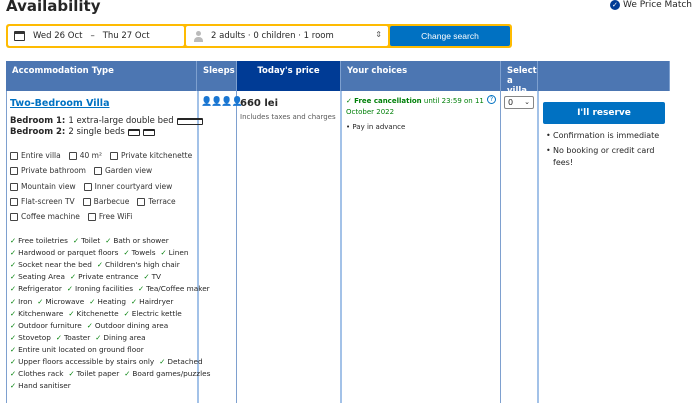 This screenshot has width=700, height=403. I want to click on sleeps-occupancy-icons: 👤👤👤👤, so click(222, 102).